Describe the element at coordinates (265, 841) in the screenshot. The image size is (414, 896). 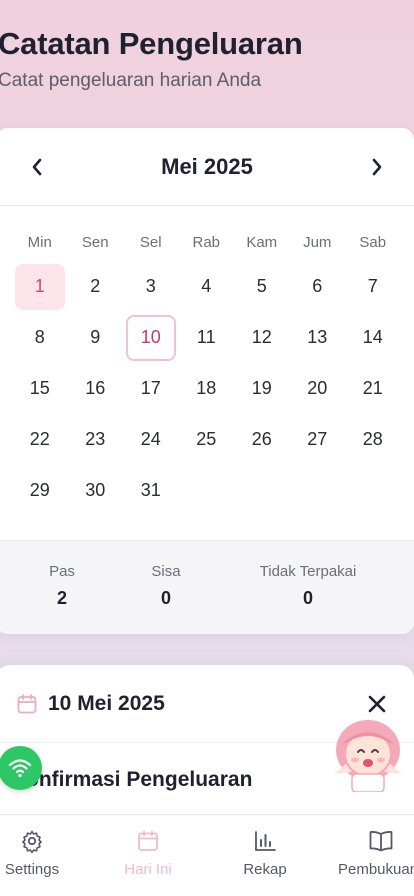
I see `bar-chart-icon` at that location.